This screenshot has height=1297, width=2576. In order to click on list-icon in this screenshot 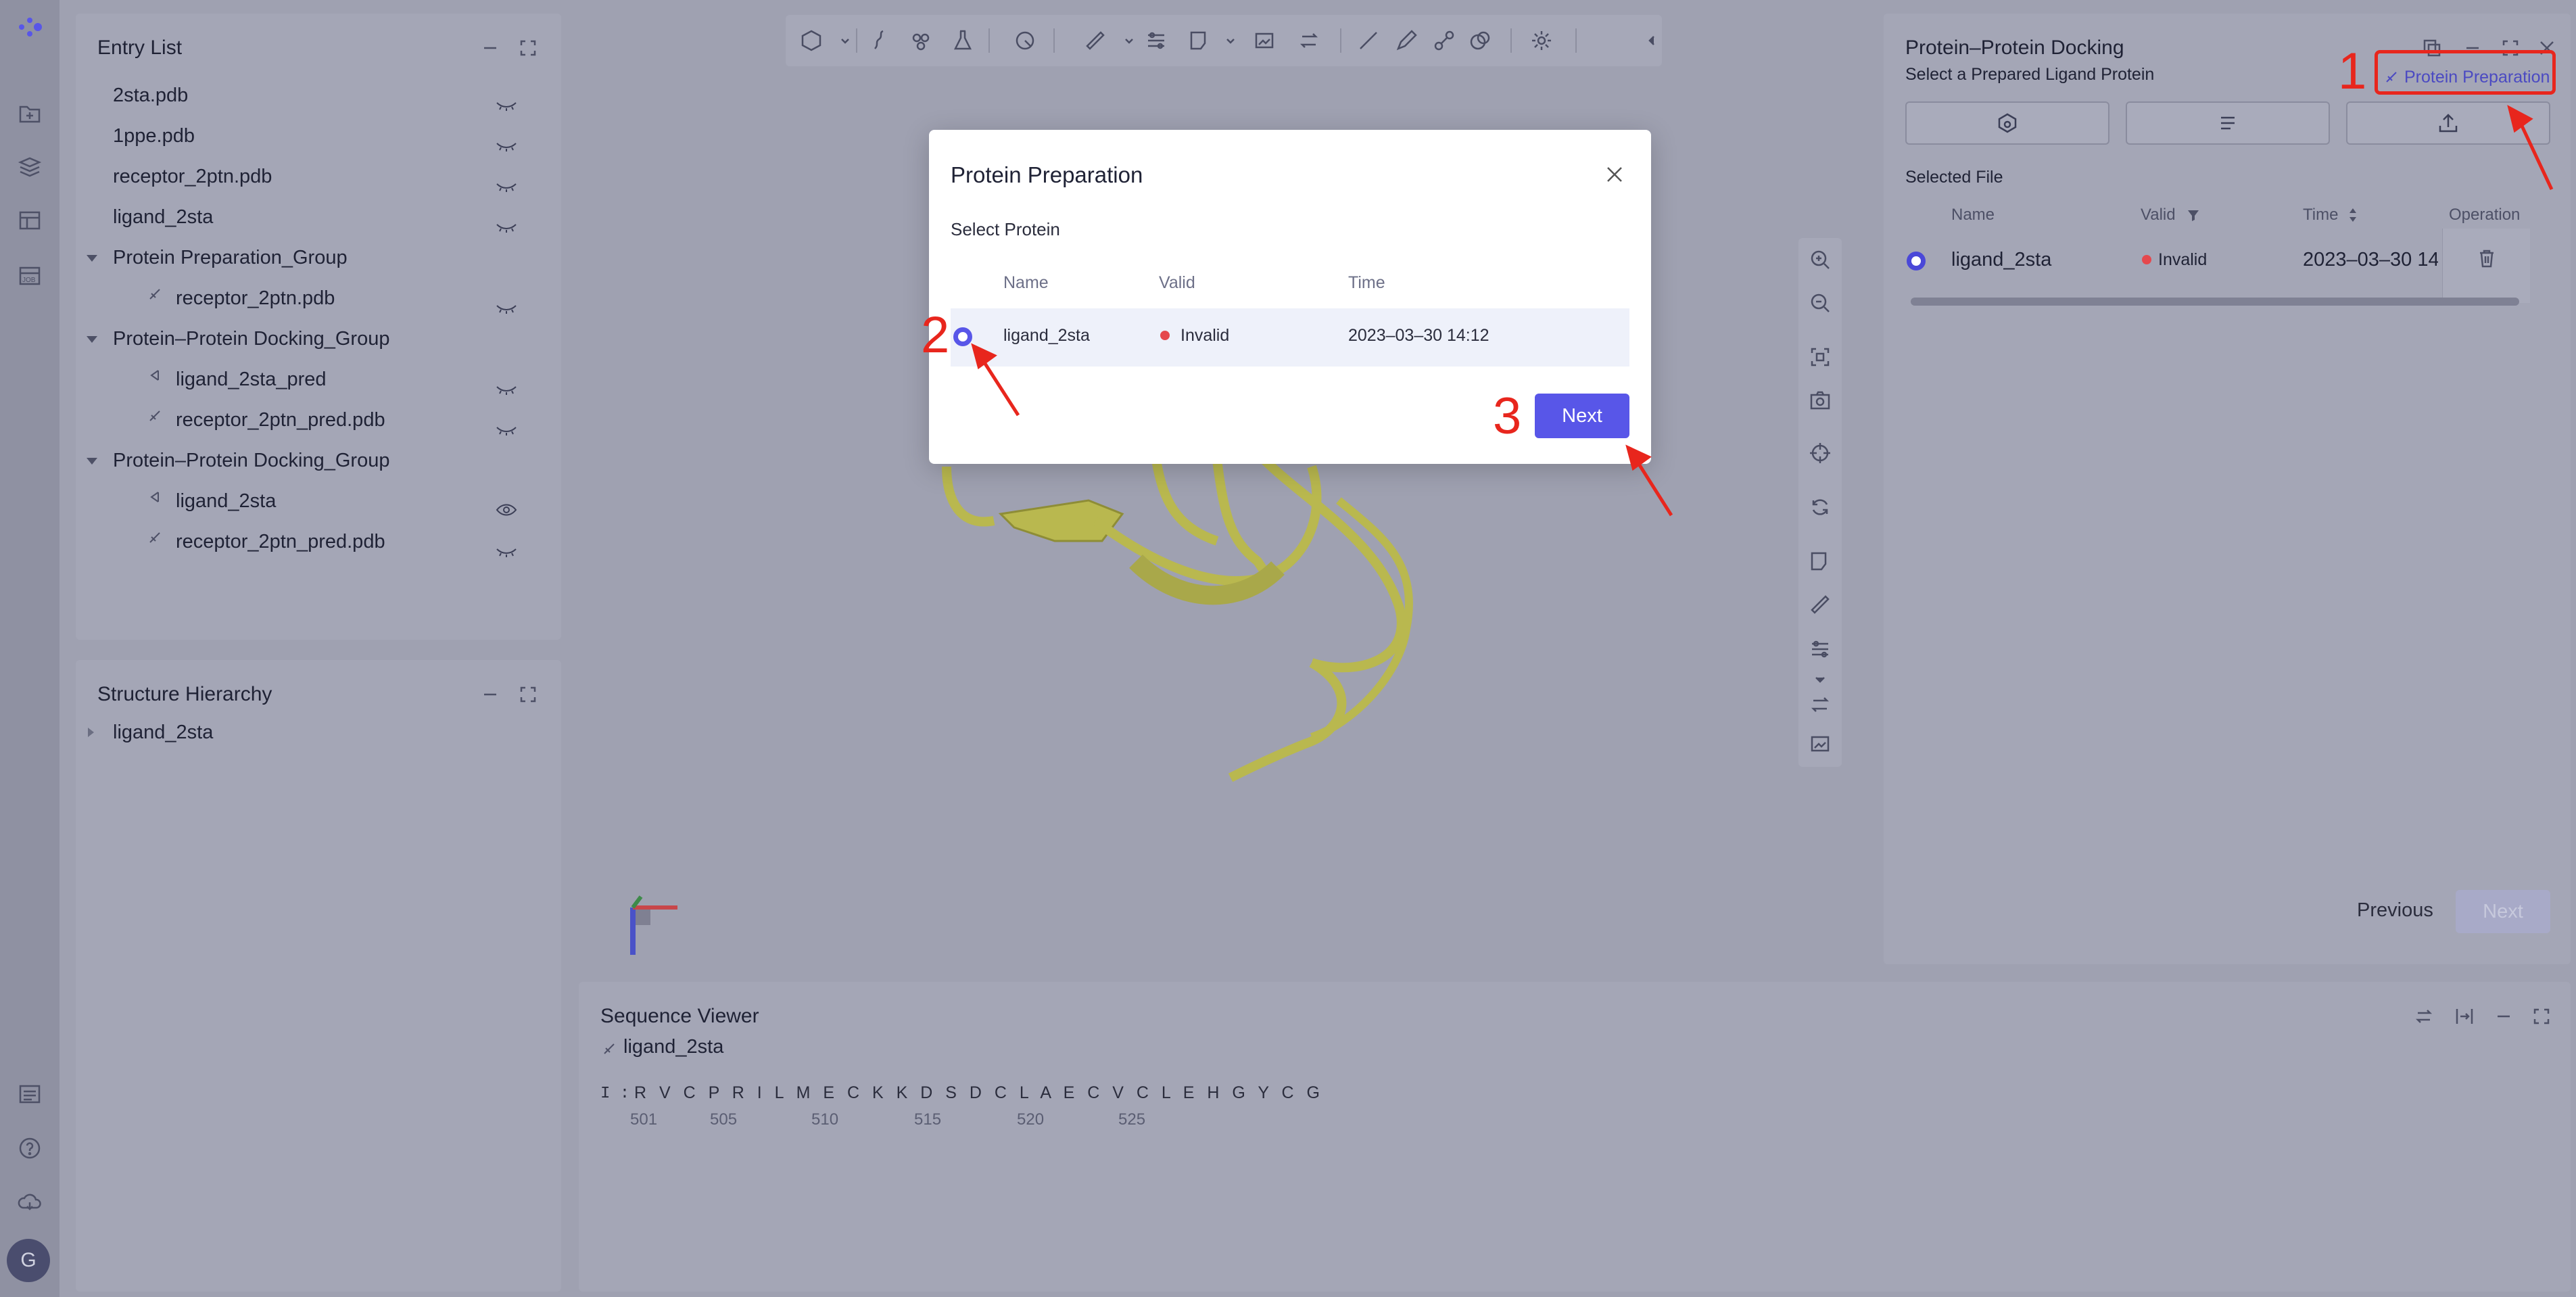, I will do `click(29, 1094)`.